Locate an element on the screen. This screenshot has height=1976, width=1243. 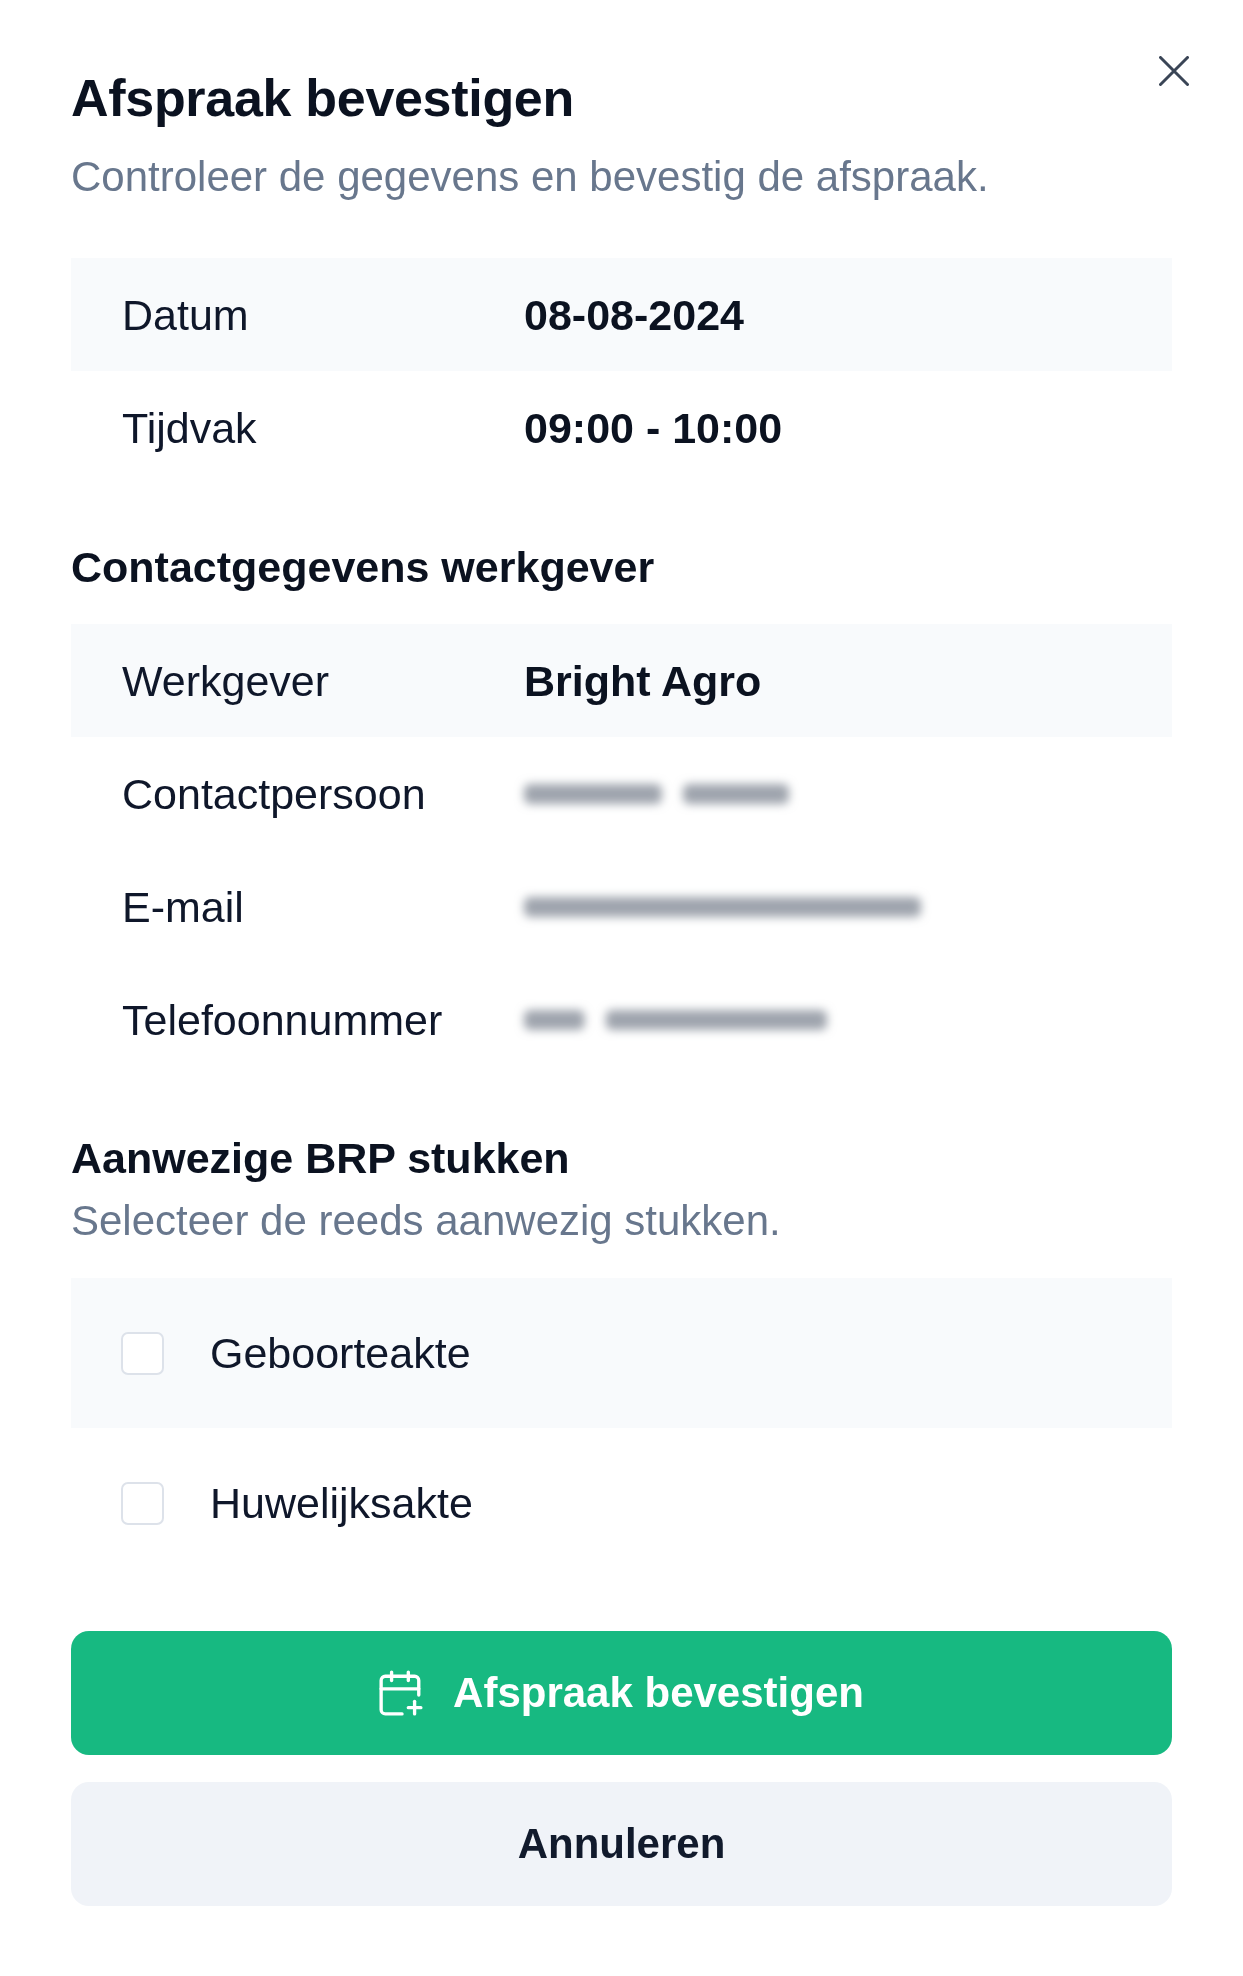
close-icon is located at coordinates (1174, 71).